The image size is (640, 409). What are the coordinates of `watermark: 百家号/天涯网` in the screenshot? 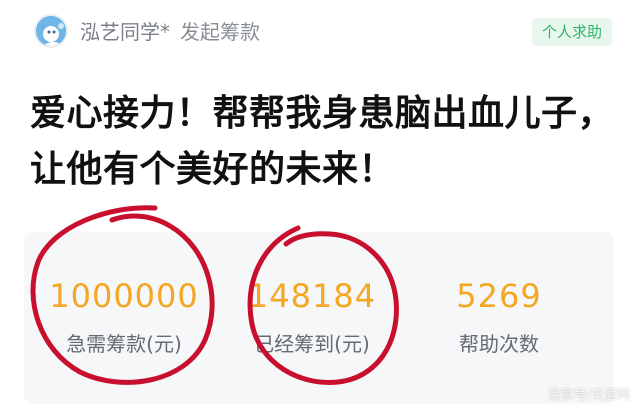 It's located at (588, 395).